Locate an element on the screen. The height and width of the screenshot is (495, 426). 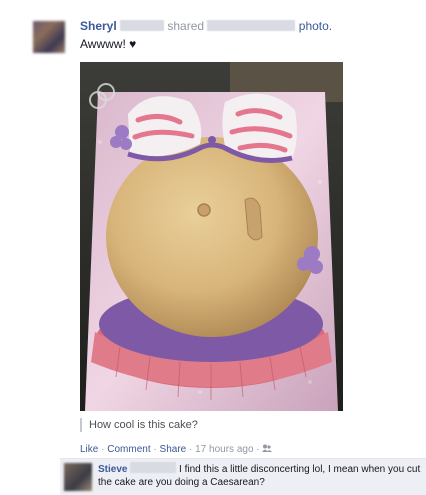
share-link: Share is located at coordinates (173, 449).